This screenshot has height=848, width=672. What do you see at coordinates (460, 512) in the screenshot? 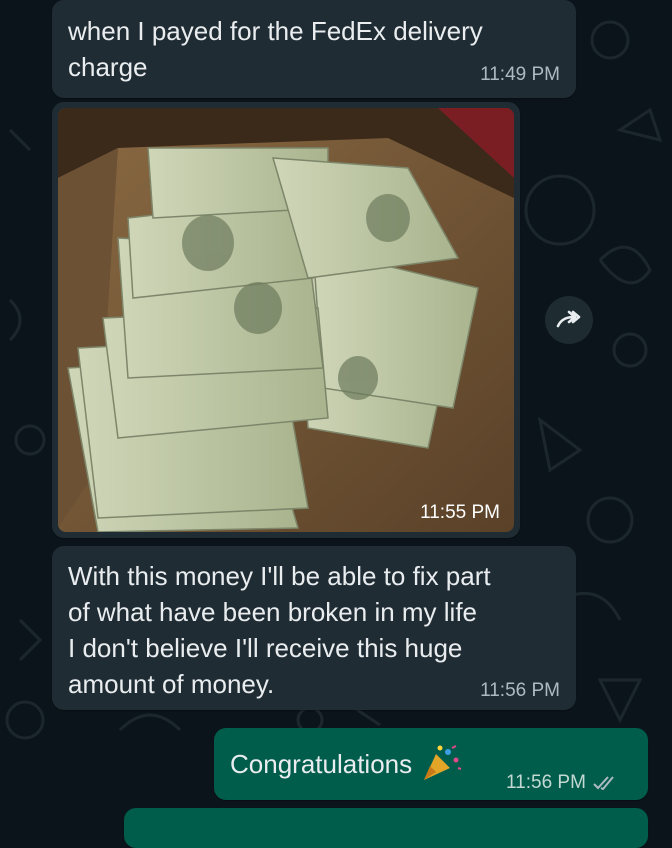
I see `message-timestamp: 11:55 PM` at bounding box center [460, 512].